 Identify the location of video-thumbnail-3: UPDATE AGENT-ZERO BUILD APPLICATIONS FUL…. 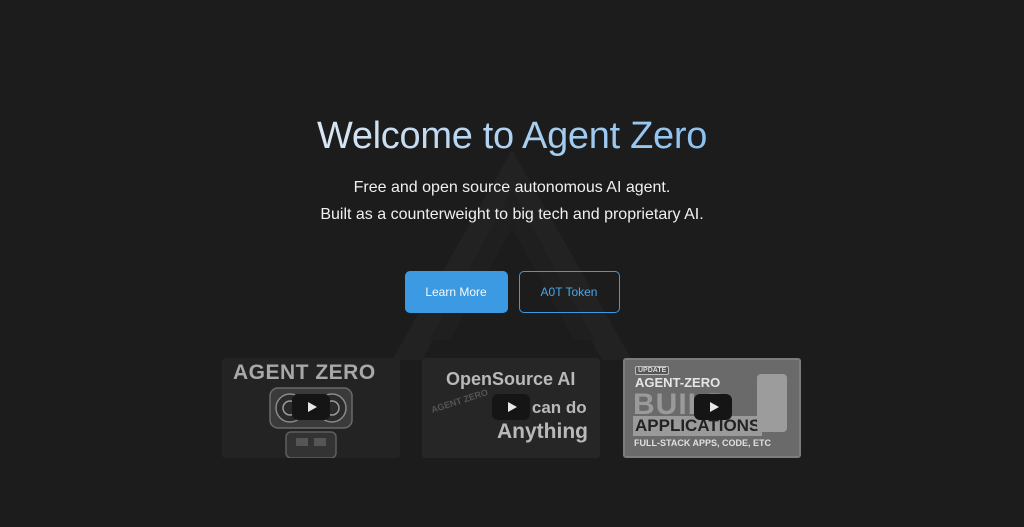
(712, 408).